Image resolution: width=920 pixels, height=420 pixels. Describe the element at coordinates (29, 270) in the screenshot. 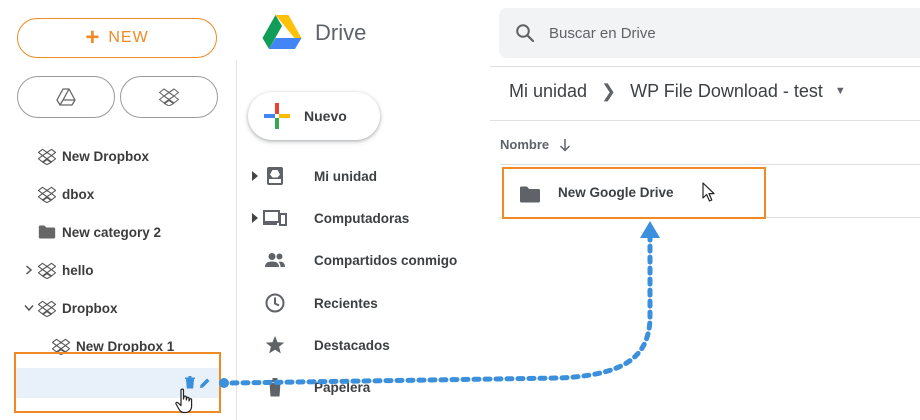

I see `chevron-right-icon` at that location.